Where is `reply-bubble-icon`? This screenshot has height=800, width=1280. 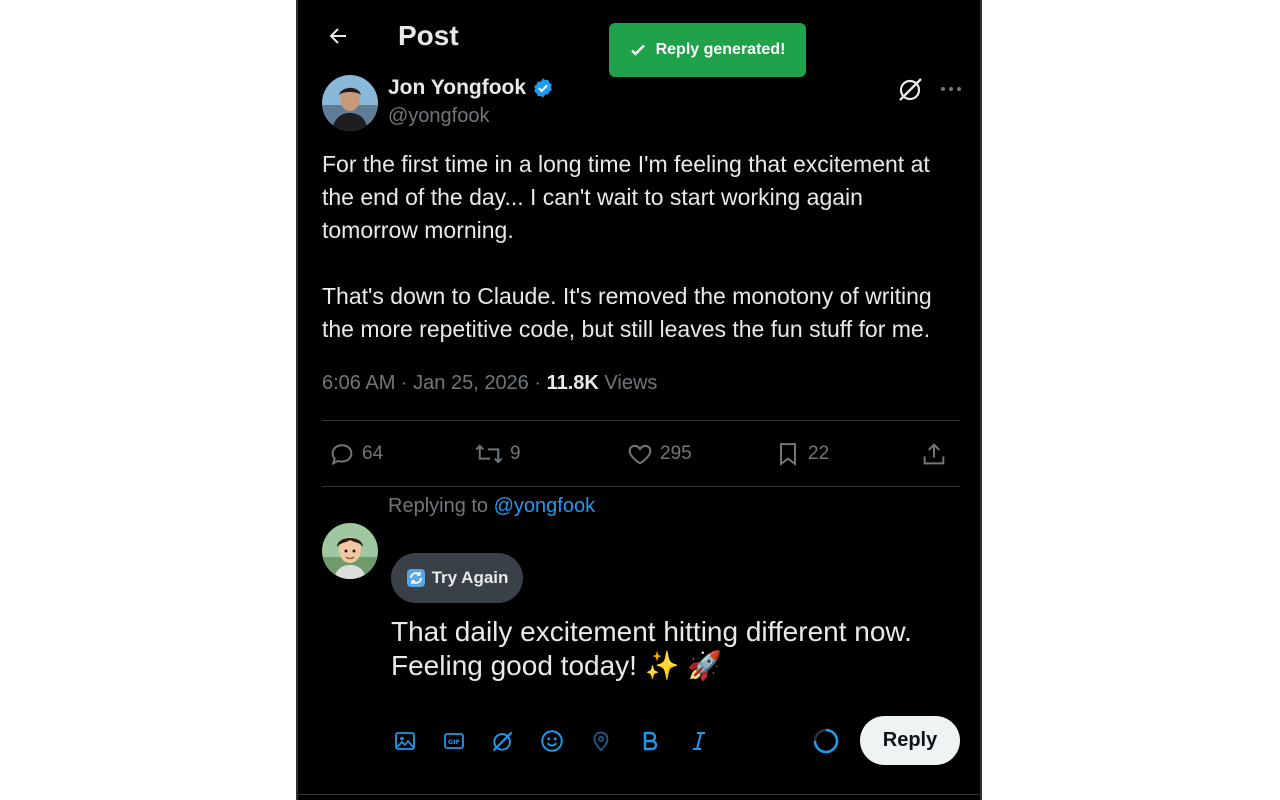 reply-bubble-icon is located at coordinates (342, 455).